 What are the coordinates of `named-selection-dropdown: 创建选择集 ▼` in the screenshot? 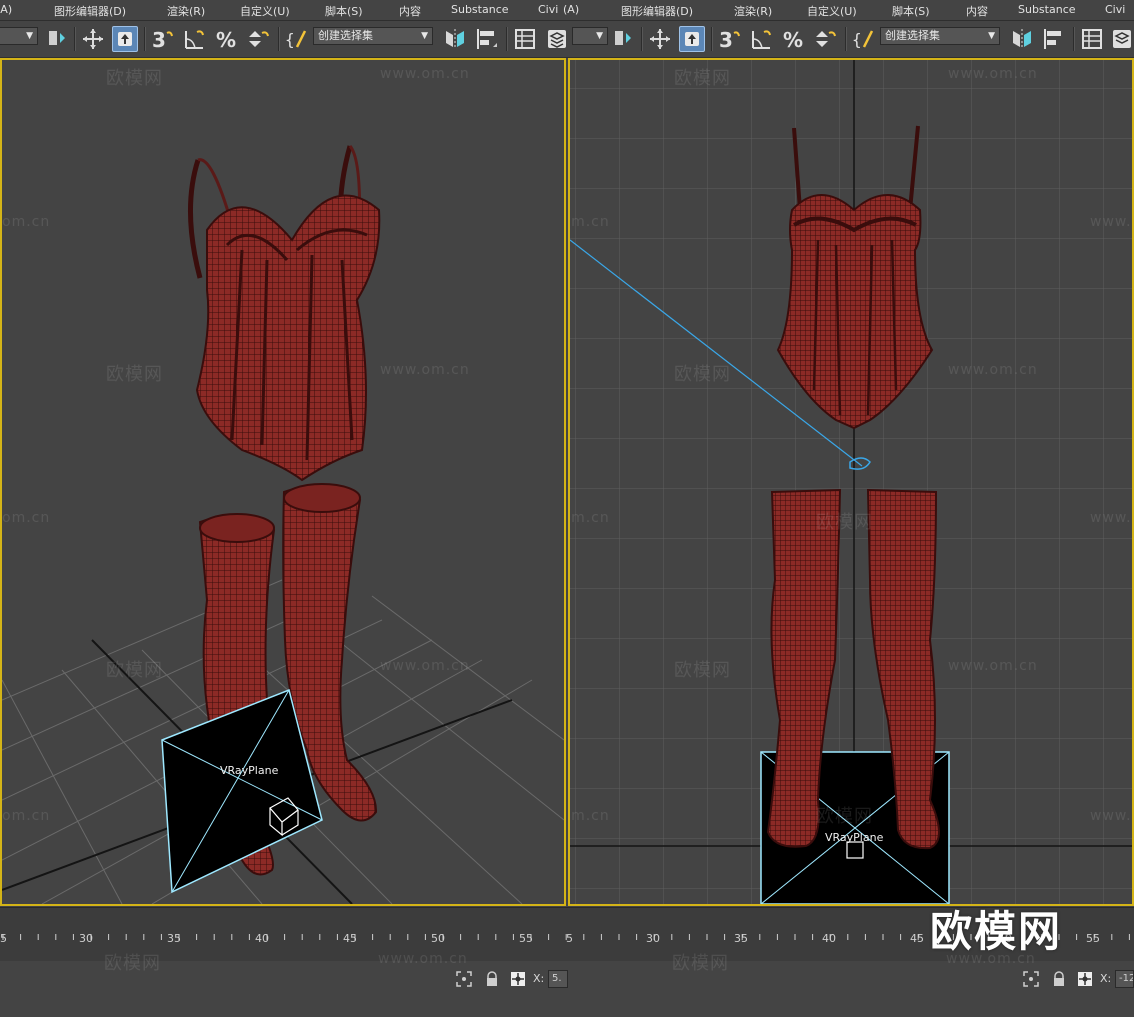 It's located at (373, 36).